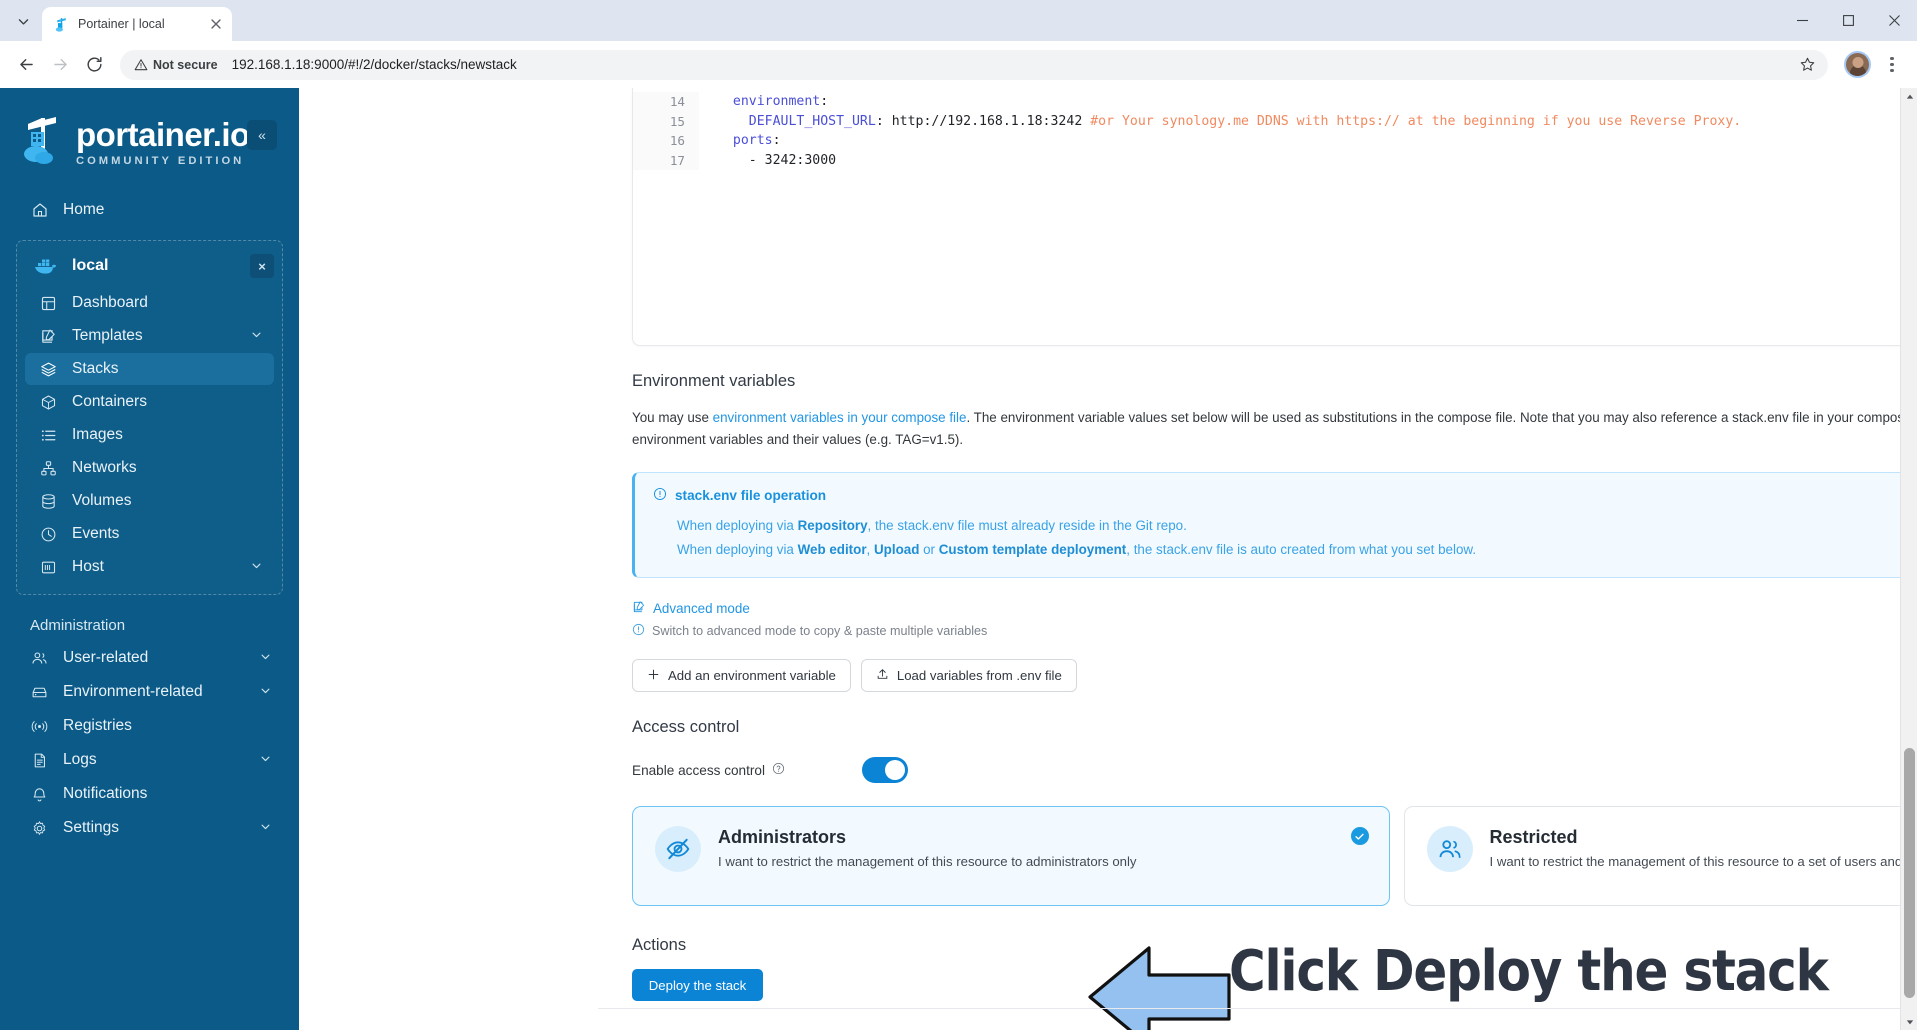 The width and height of the screenshot is (1917, 1030). What do you see at coordinates (1275, 102) in the screenshot?
I see `code-line: 14 environment:` at bounding box center [1275, 102].